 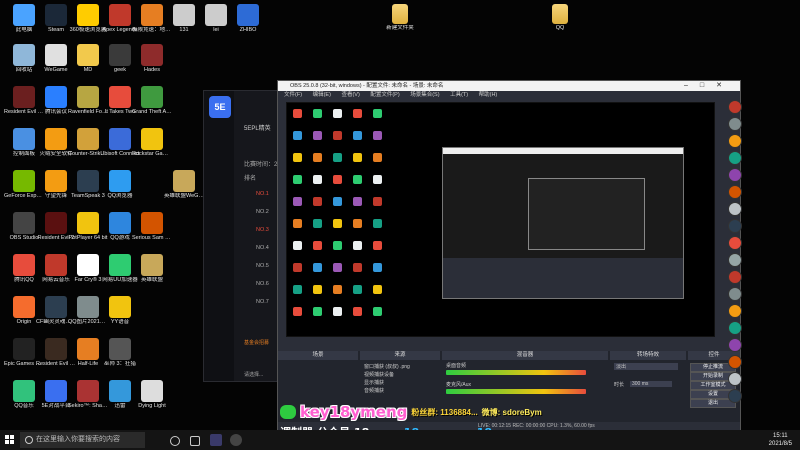 I want to click on taskbar-search-box: 在这里输入你要搜索的内容, so click(x=82, y=440).